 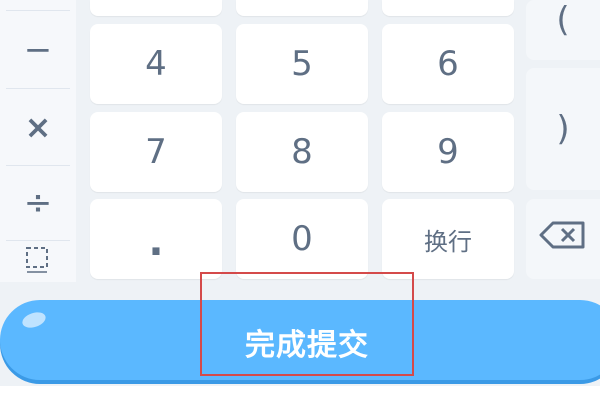 I want to click on minus-key: −, so click(x=38, y=50).